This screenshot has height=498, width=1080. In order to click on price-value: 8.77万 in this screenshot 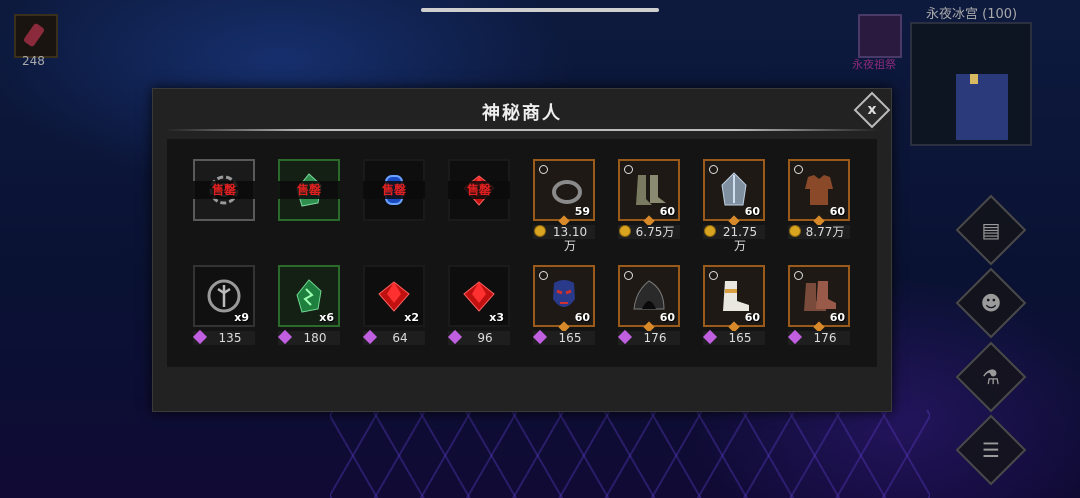, I will do `click(825, 232)`.